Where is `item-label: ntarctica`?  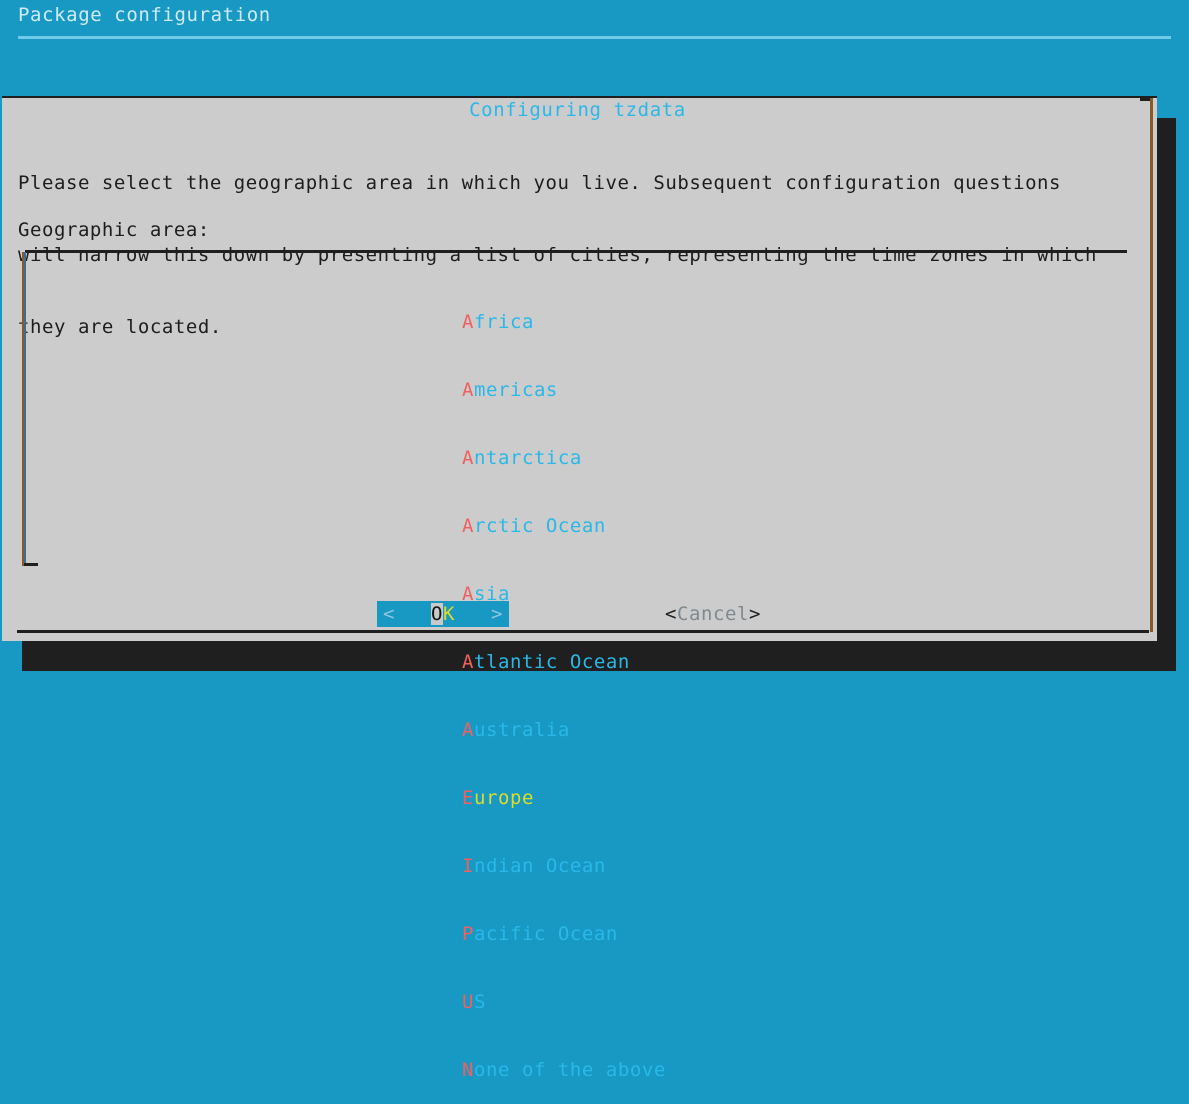 item-label: ntarctica is located at coordinates (528, 458).